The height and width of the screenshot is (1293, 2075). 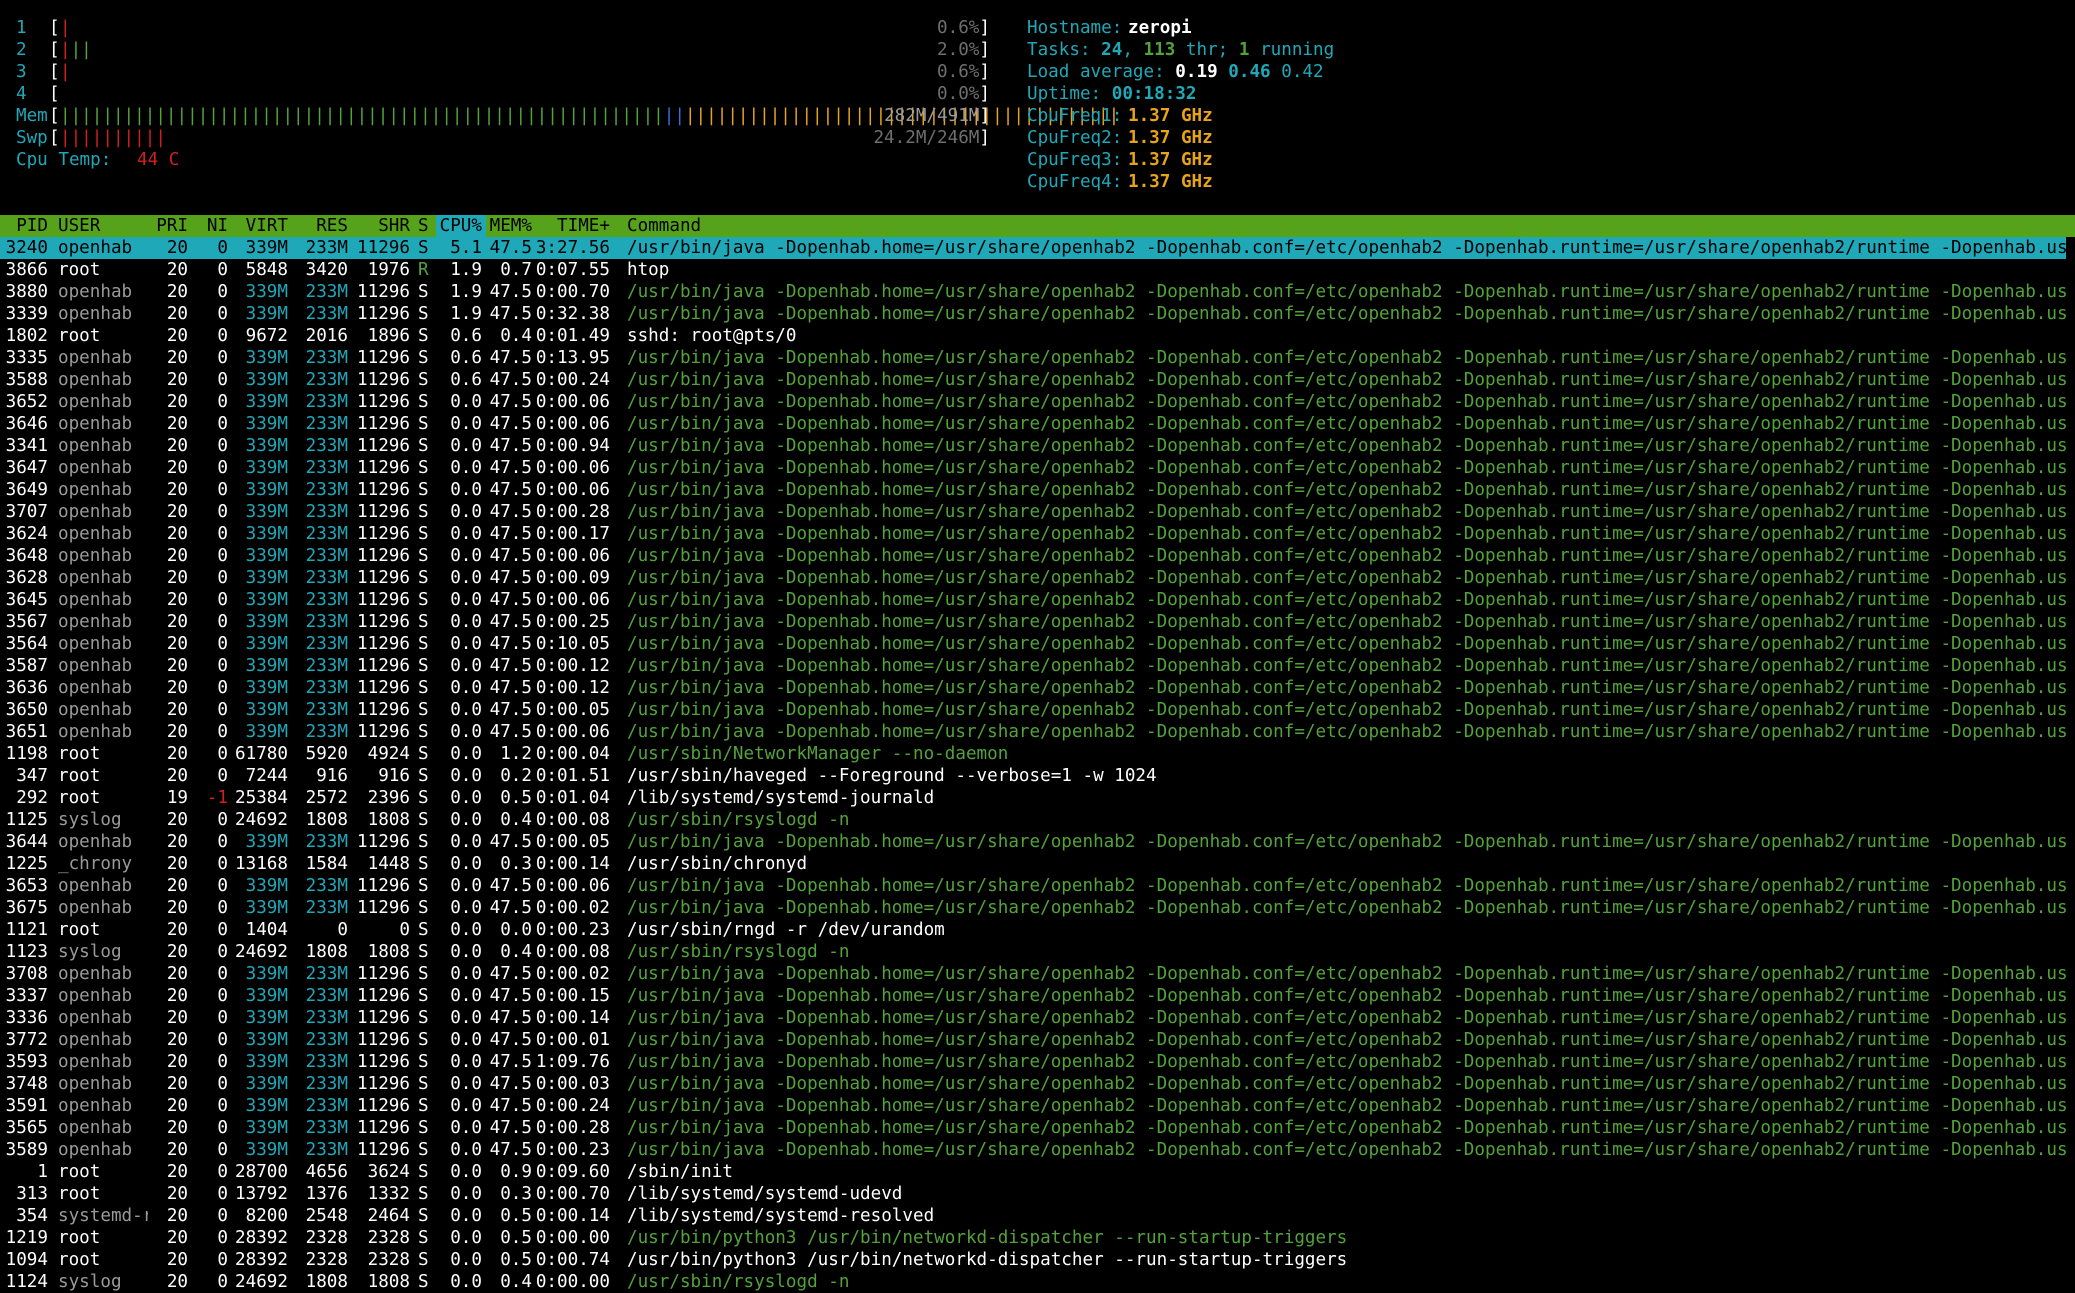 What do you see at coordinates (24, 226) in the screenshot?
I see `col-pid: PID` at bounding box center [24, 226].